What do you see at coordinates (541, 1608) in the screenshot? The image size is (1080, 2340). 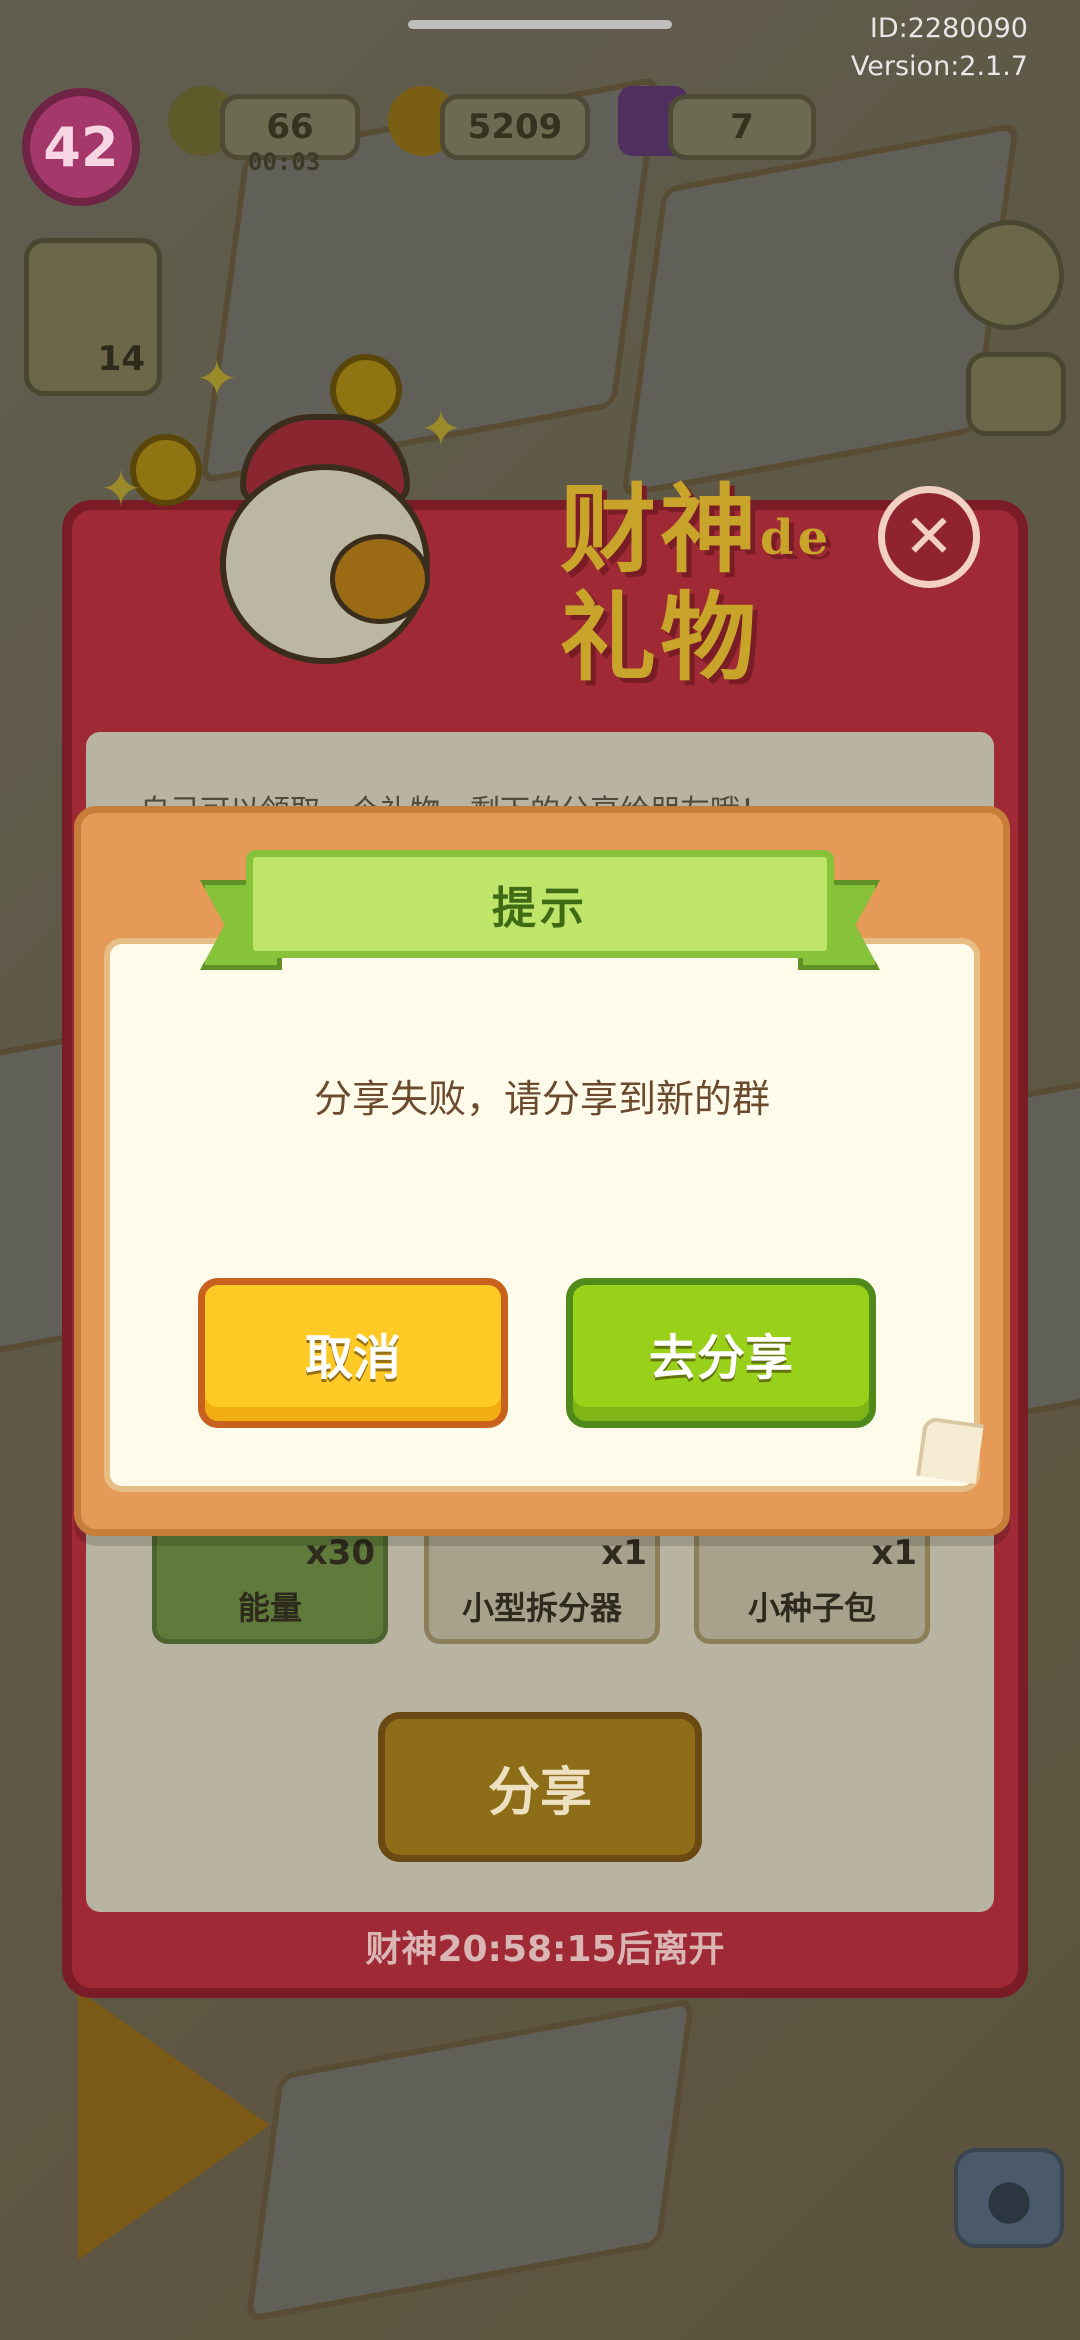 I see `item-label: 小型拆分器` at bounding box center [541, 1608].